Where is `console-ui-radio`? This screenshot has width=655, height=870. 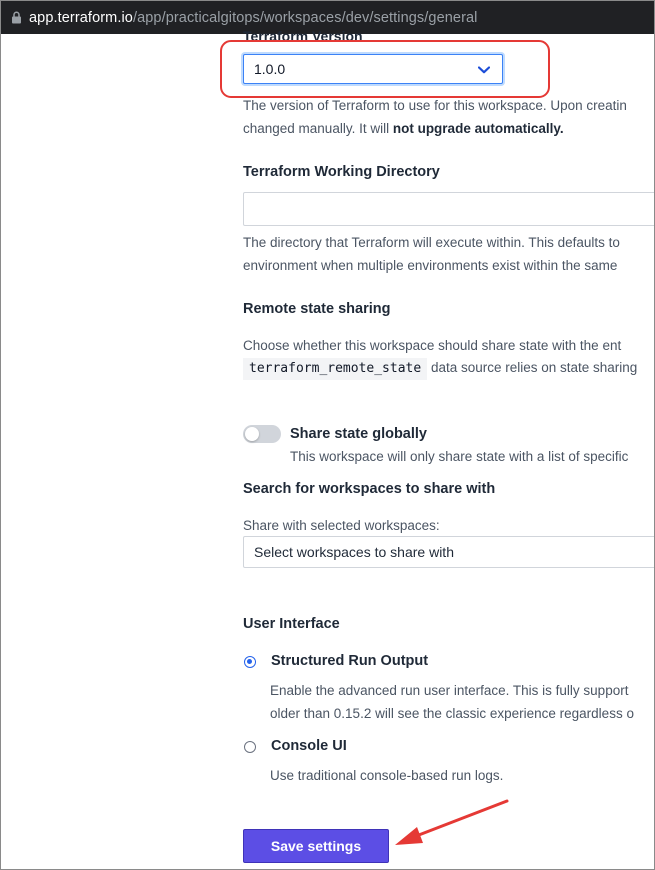 console-ui-radio is located at coordinates (250, 747).